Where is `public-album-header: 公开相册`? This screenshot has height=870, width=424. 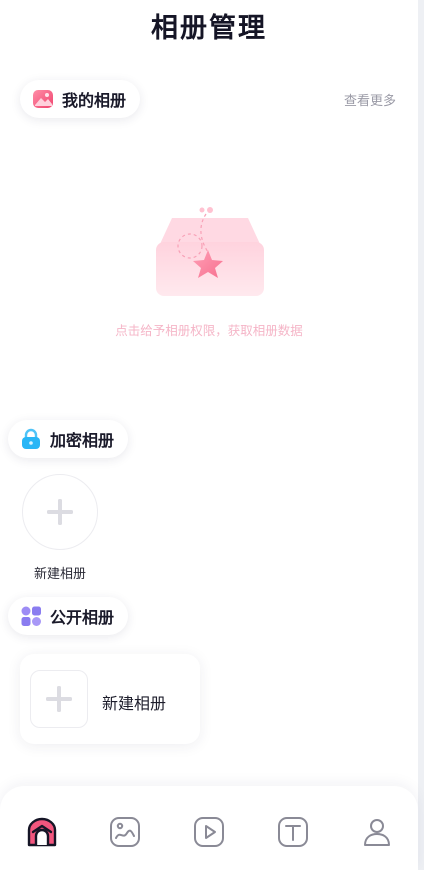
public-album-header: 公开相册 is located at coordinates (68, 616).